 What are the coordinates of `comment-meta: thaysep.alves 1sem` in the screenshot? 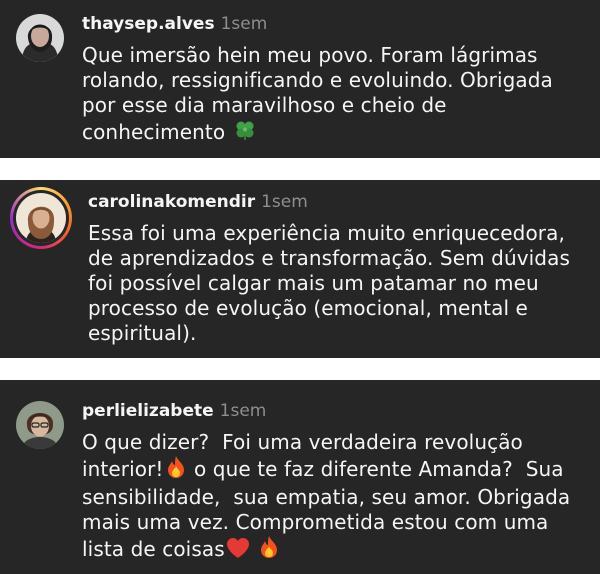 It's located at (174, 24).